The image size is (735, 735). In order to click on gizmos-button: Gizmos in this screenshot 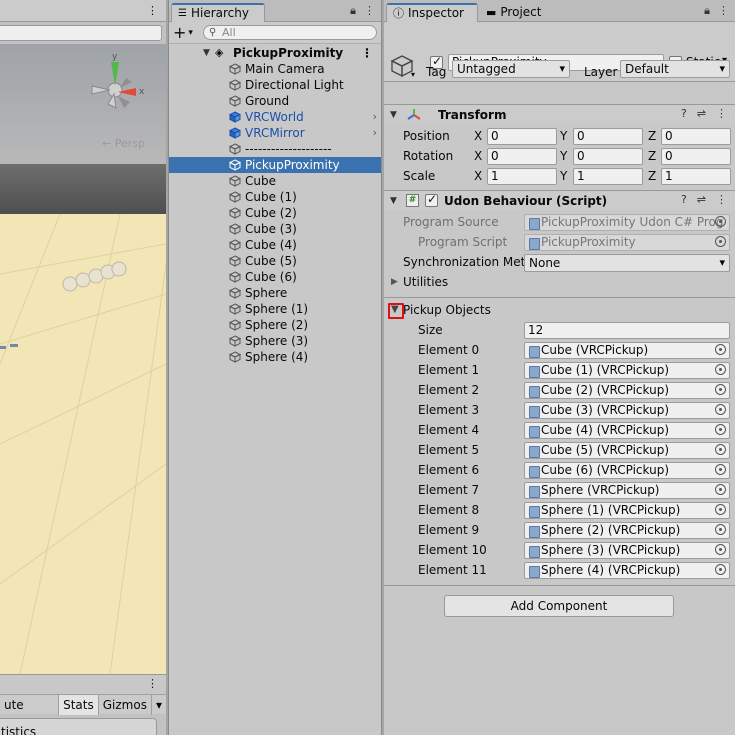, I will do `click(125, 704)`.